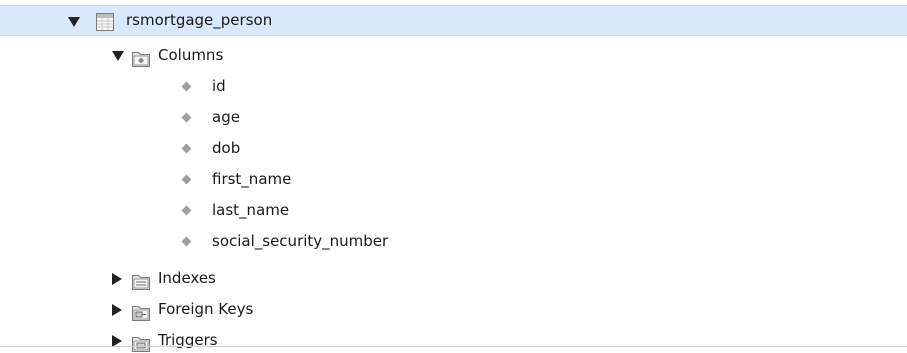 The image size is (907, 353). What do you see at coordinates (453, 210) in the screenshot?
I see `column-item: last_name` at bounding box center [453, 210].